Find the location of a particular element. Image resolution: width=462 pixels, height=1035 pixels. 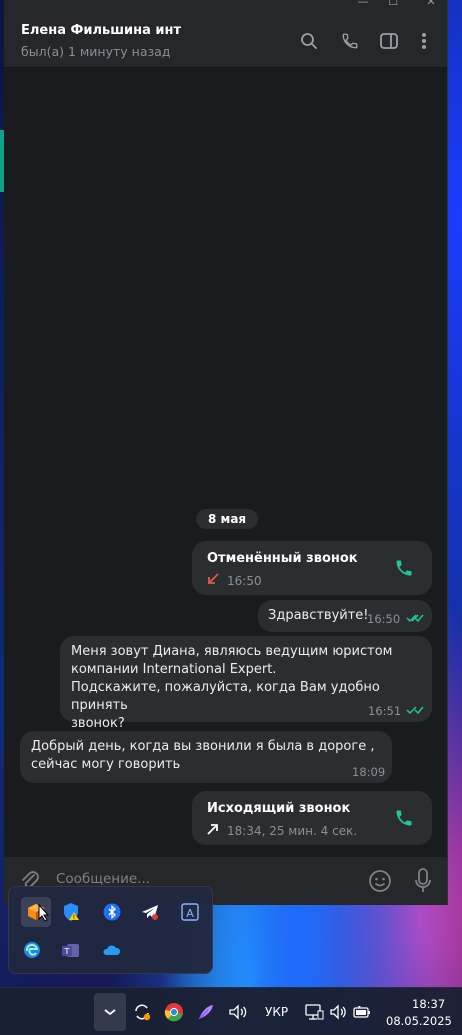

date-separator: 8 мая is located at coordinates (227, 519).